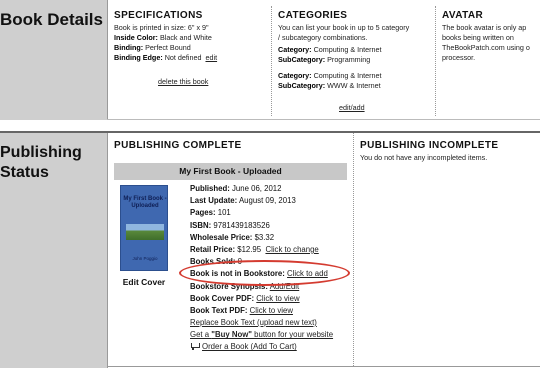 The width and height of the screenshot is (540, 390). I want to click on book-size-text: Book is printed in size: 6" x 9", so click(161, 27).